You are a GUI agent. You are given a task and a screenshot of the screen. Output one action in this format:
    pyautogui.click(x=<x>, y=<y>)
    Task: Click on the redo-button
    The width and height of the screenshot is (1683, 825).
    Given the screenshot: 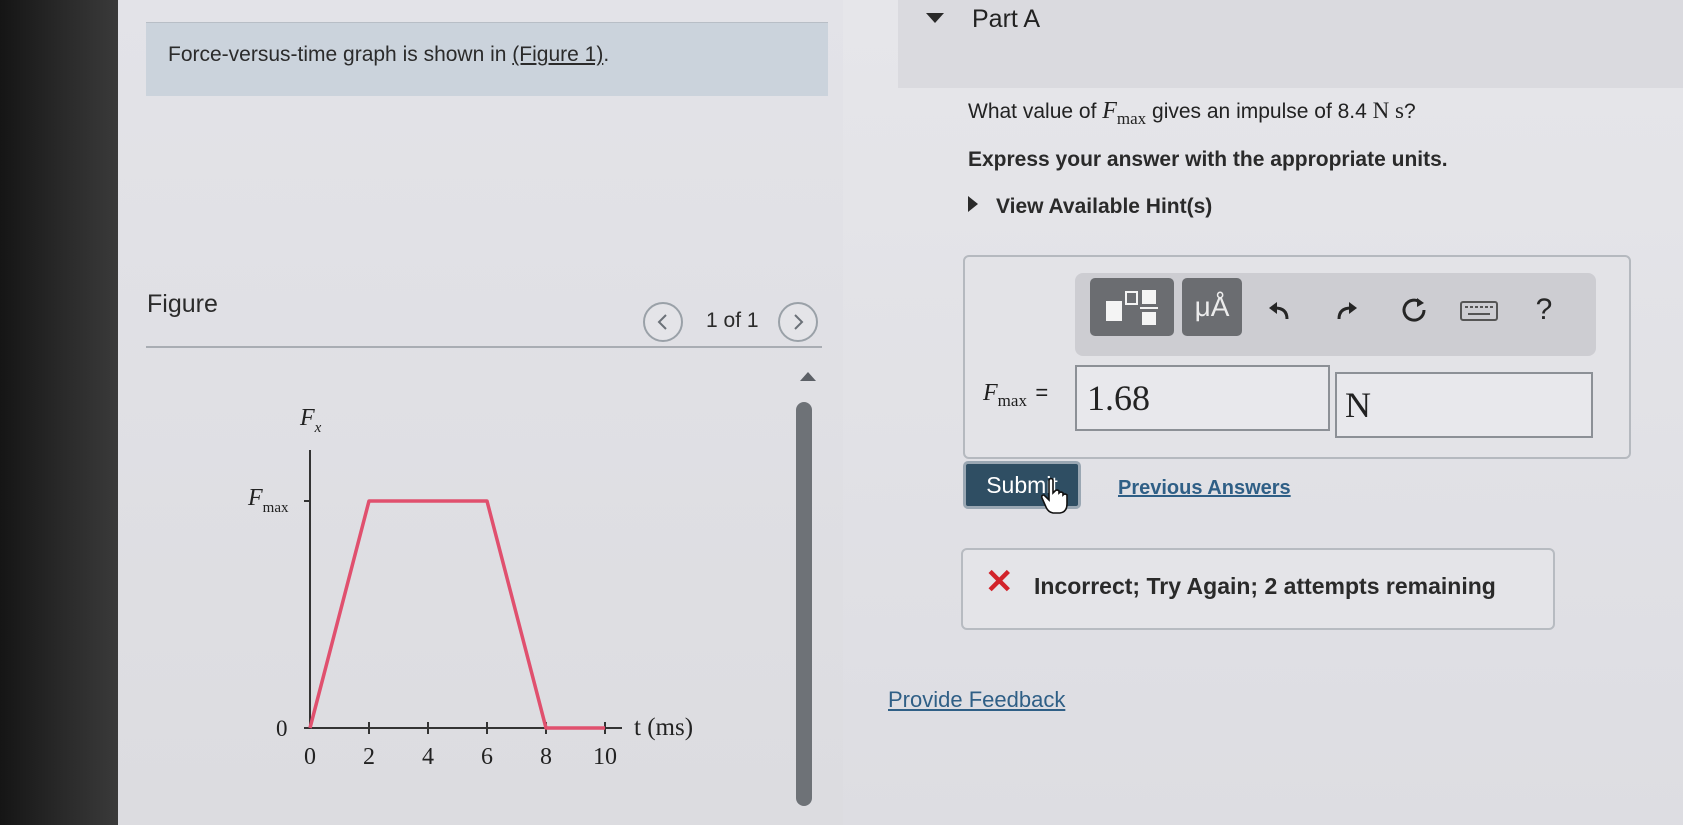 What is the action you would take?
    pyautogui.click(x=1346, y=310)
    